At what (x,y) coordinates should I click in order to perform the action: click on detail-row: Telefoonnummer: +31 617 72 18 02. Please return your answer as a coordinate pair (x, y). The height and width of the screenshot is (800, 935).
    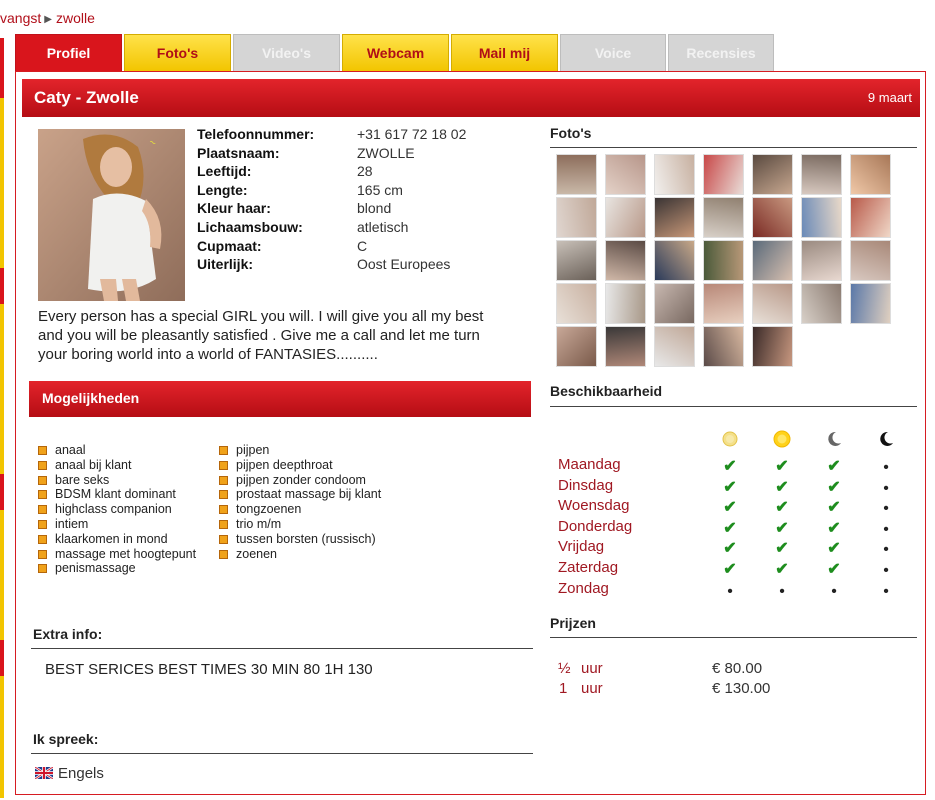
    Looking at the image, I should click on (331, 134).